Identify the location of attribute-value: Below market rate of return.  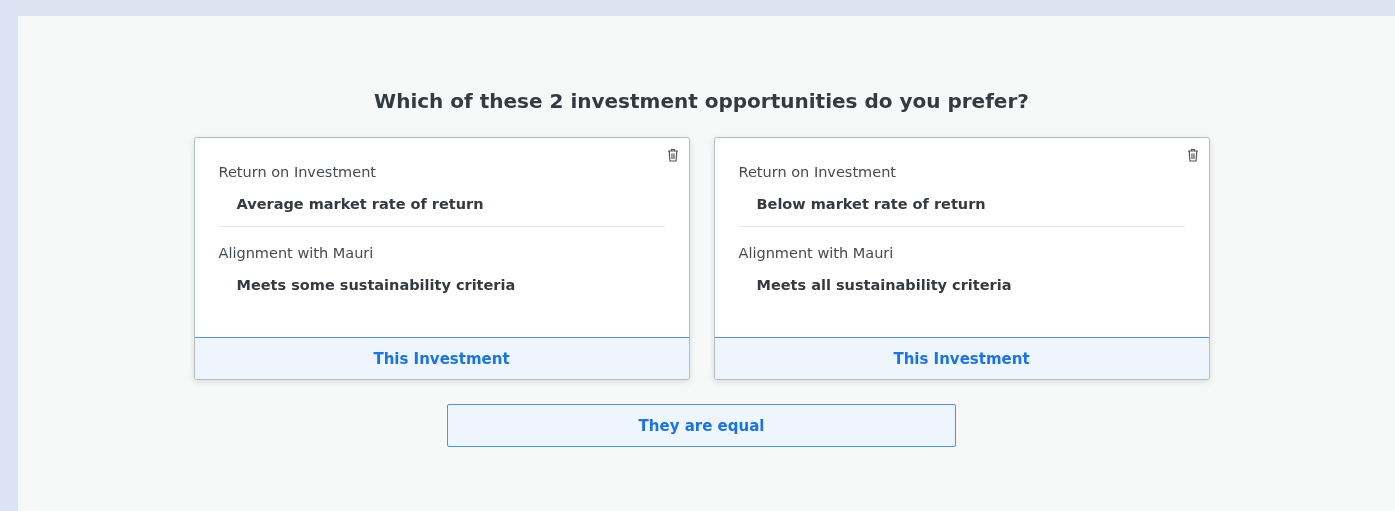
(871, 204).